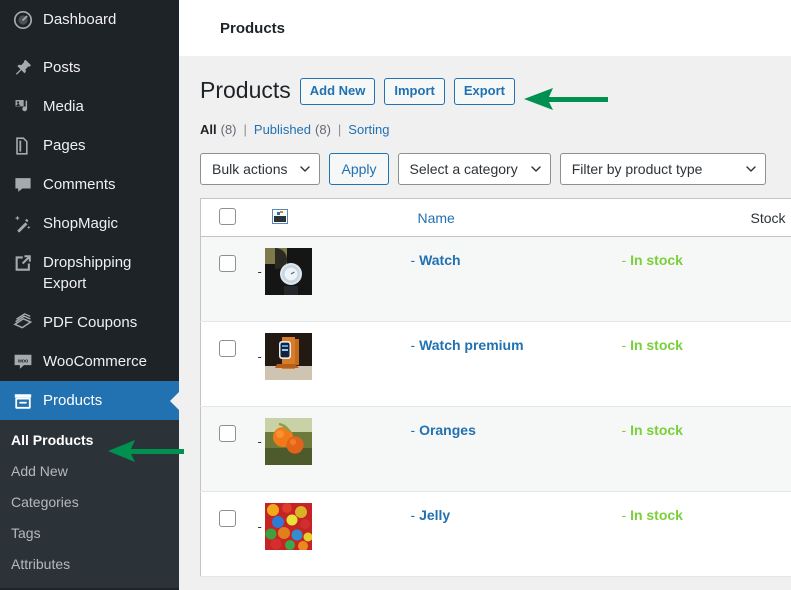 This screenshot has width=791, height=590. What do you see at coordinates (337, 91) in the screenshot?
I see `add-new-button: Add New` at bounding box center [337, 91].